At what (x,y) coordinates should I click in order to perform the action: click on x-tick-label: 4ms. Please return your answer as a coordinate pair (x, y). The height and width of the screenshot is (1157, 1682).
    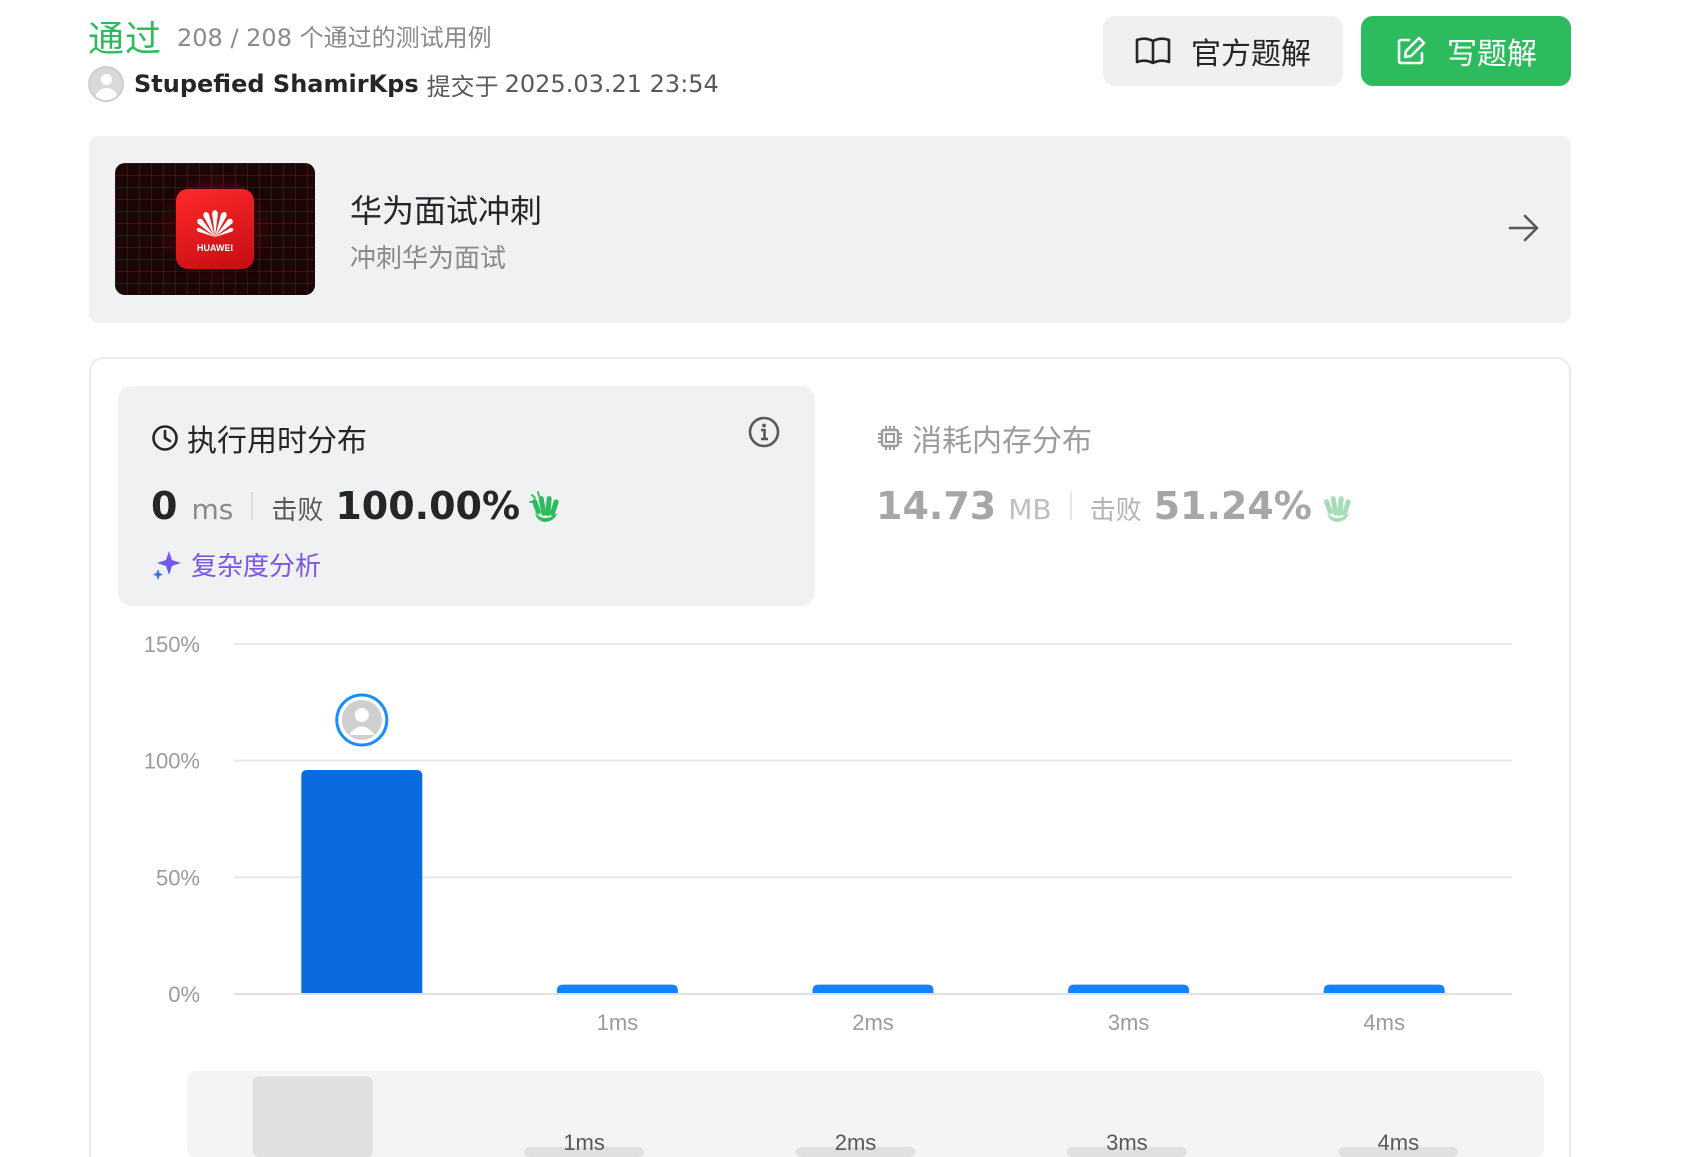
    Looking at the image, I should click on (1384, 1022).